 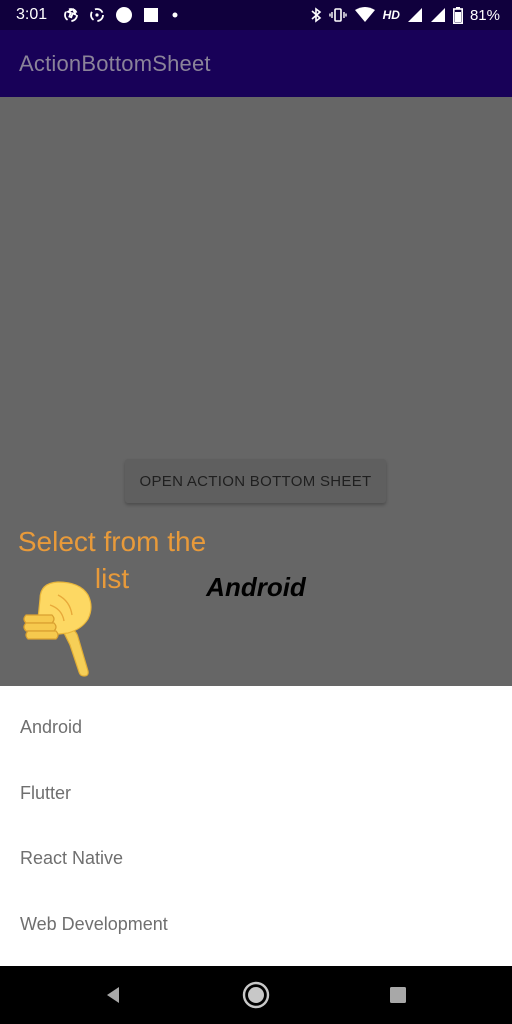 What do you see at coordinates (256, 63) in the screenshot?
I see `app-bar: ActionBottomSheet` at bounding box center [256, 63].